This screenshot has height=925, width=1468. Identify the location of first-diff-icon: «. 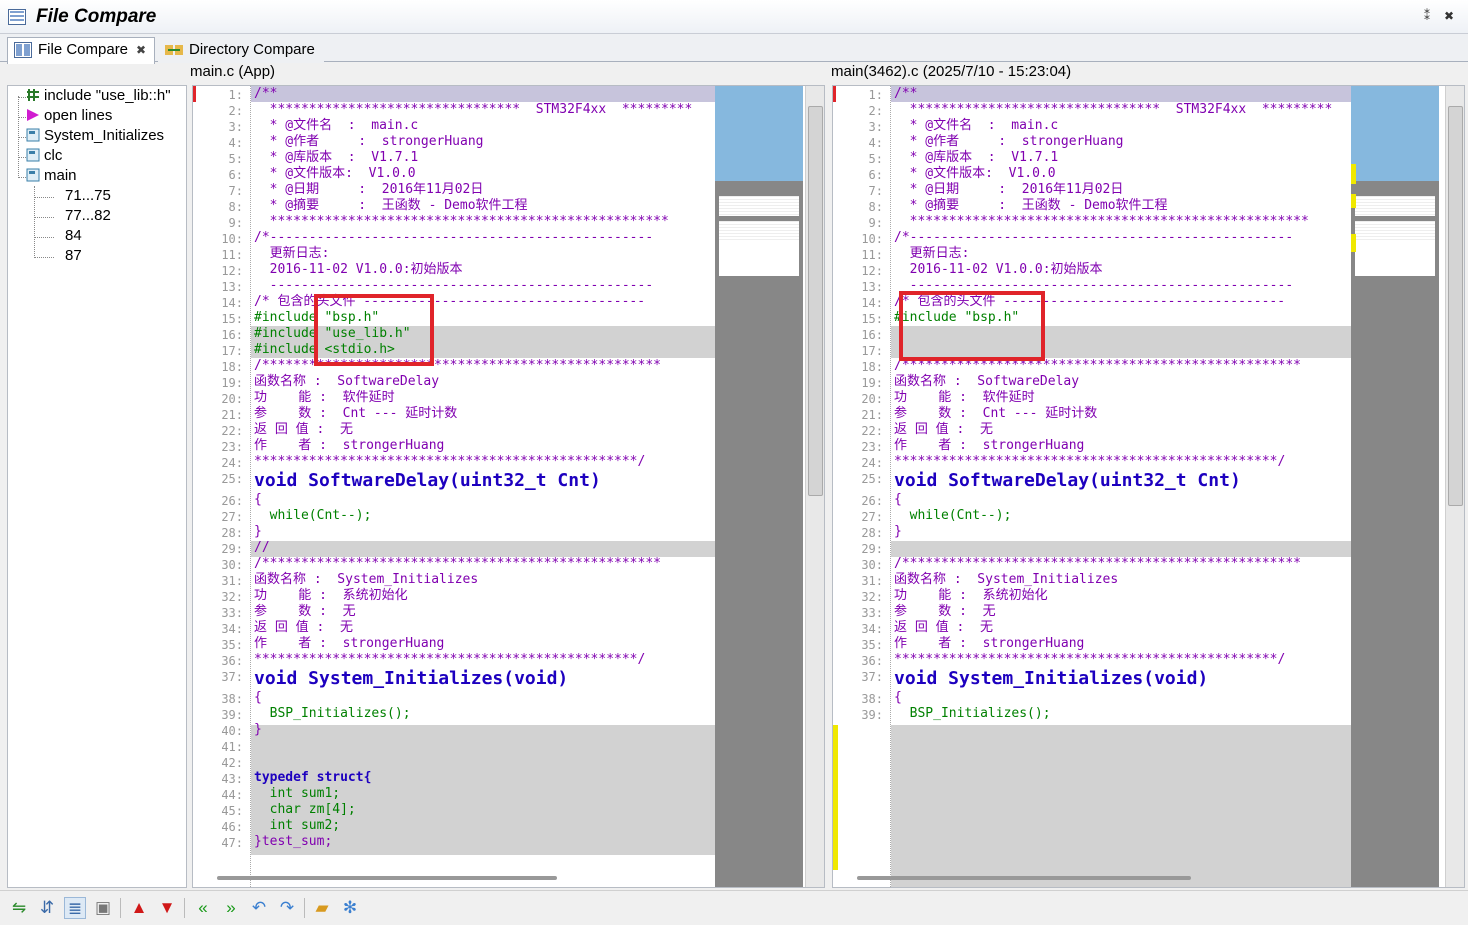
(203, 908).